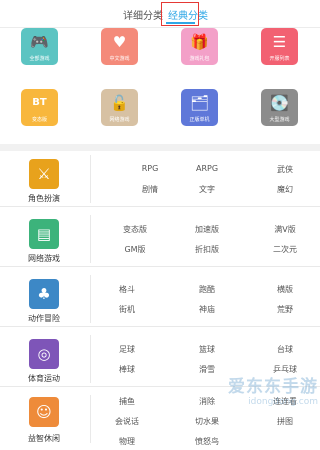 The width and height of the screenshot is (320, 450). I want to click on grid-tile-standalone: 🗂 正版单机, so click(199, 107).